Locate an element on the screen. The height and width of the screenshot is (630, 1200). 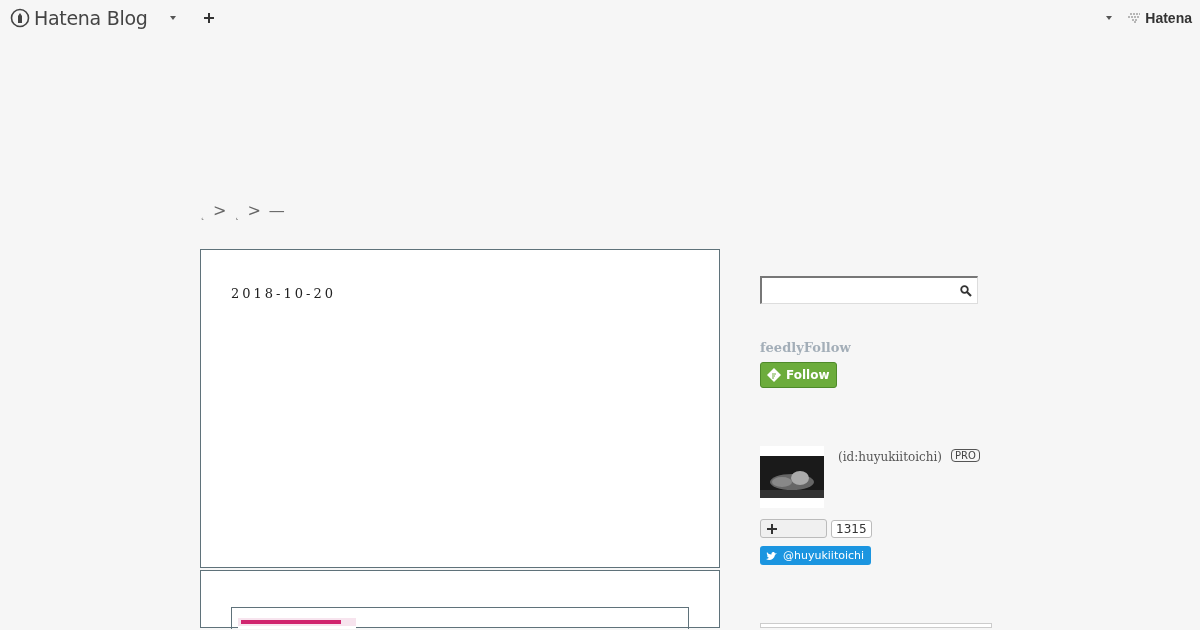
user-id: (id:huyukiitoichi) is located at coordinates (890, 457).